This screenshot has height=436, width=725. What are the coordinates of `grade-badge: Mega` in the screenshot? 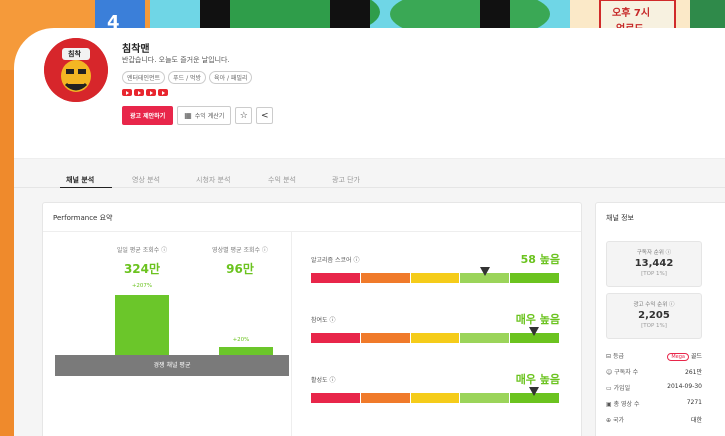 It's located at (678, 357).